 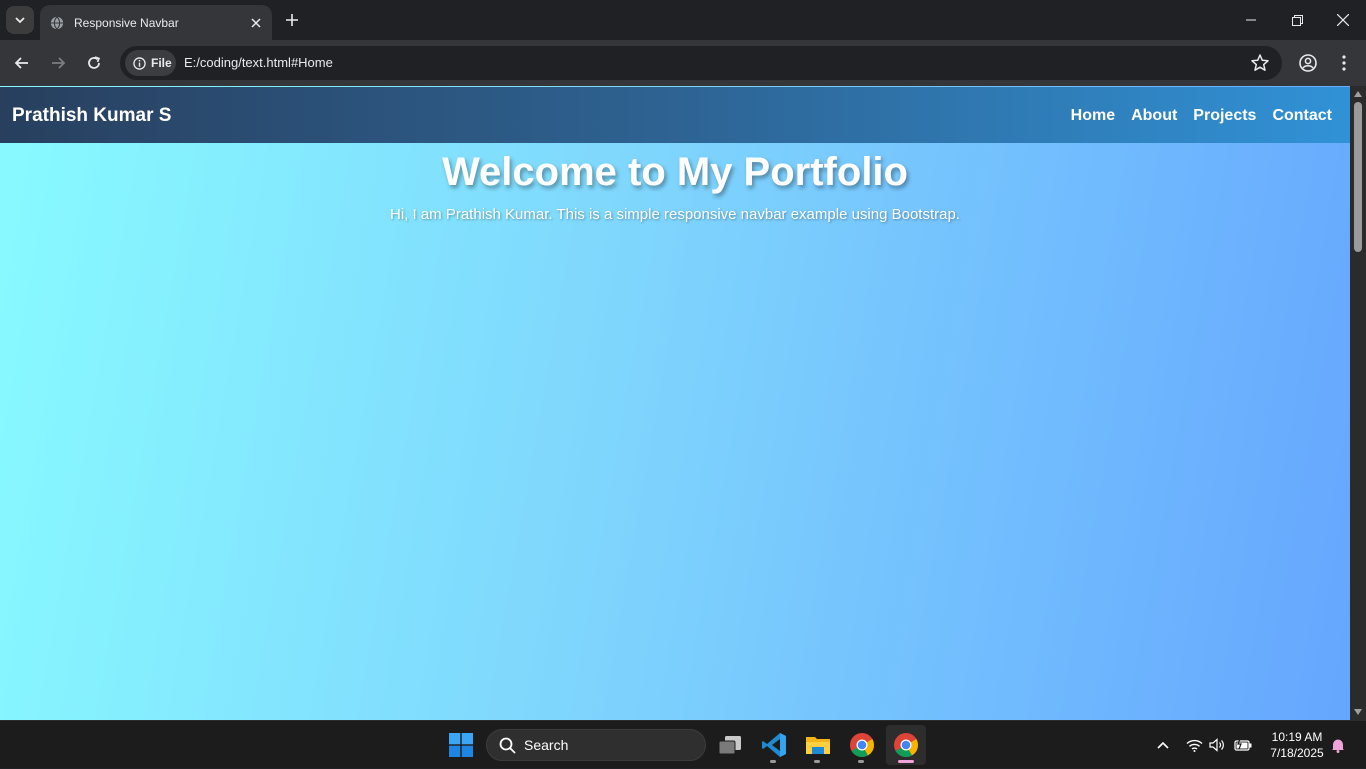 I want to click on back-button, so click(x=22, y=63).